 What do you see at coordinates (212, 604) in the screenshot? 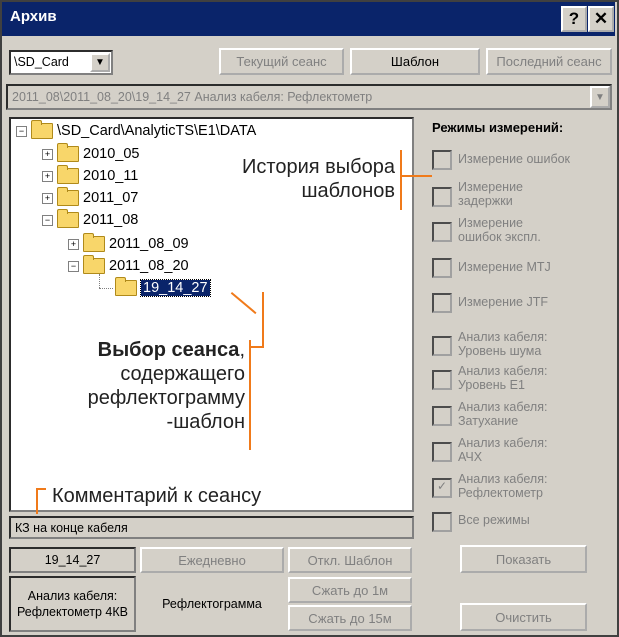
I see `type-info-label: Рефлектограмма` at bounding box center [212, 604].